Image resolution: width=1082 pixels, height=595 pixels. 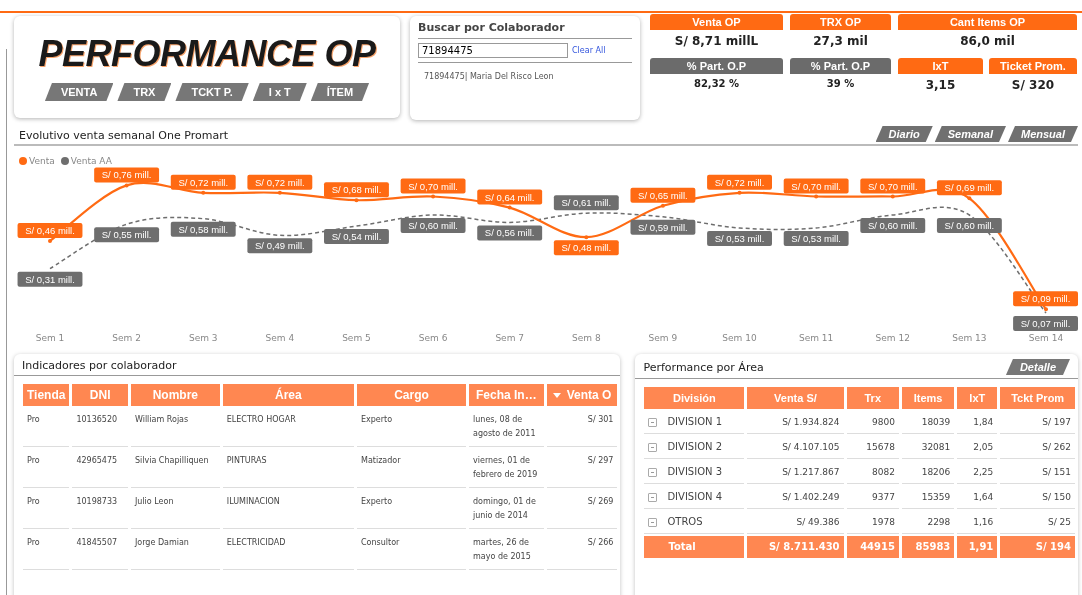 What do you see at coordinates (50, 230) in the screenshot?
I see `data-label: S/ 0,46 mill.` at bounding box center [50, 230].